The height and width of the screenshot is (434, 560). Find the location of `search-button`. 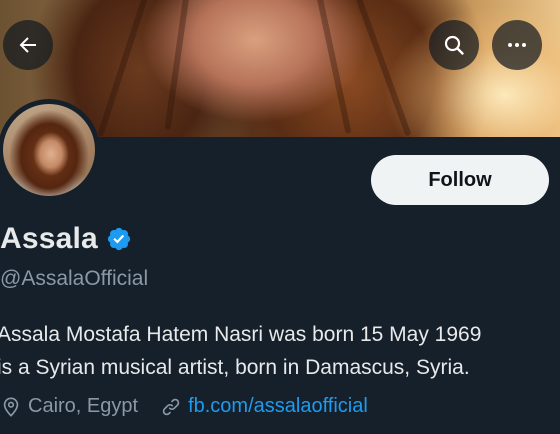

search-button is located at coordinates (454, 45).